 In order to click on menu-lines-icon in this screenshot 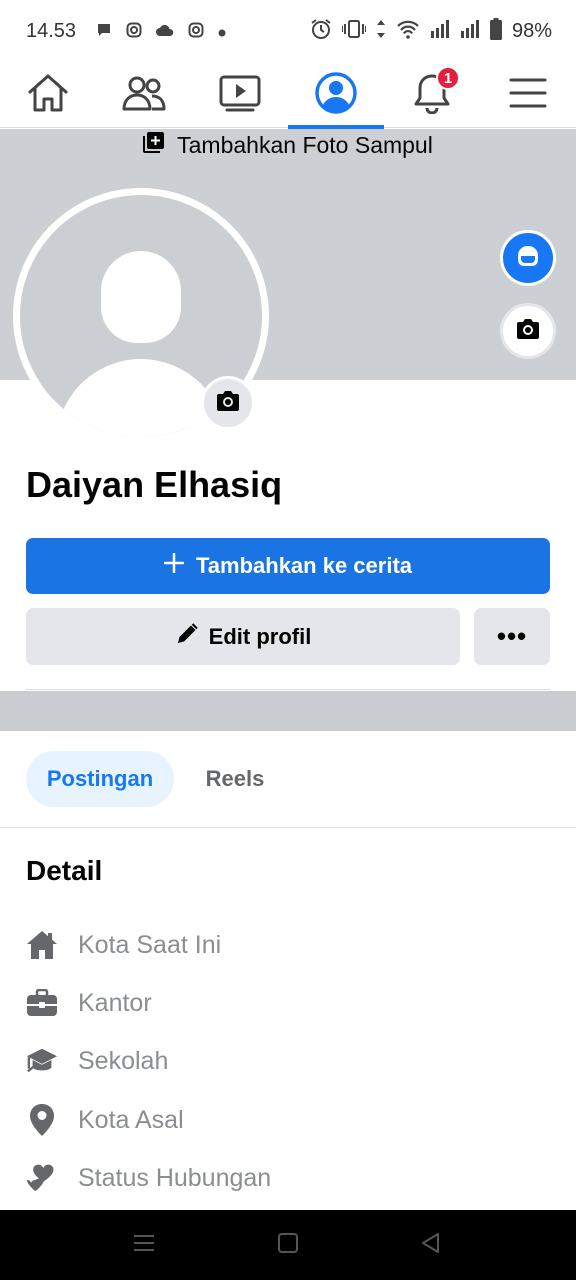, I will do `click(144, 1245)`.